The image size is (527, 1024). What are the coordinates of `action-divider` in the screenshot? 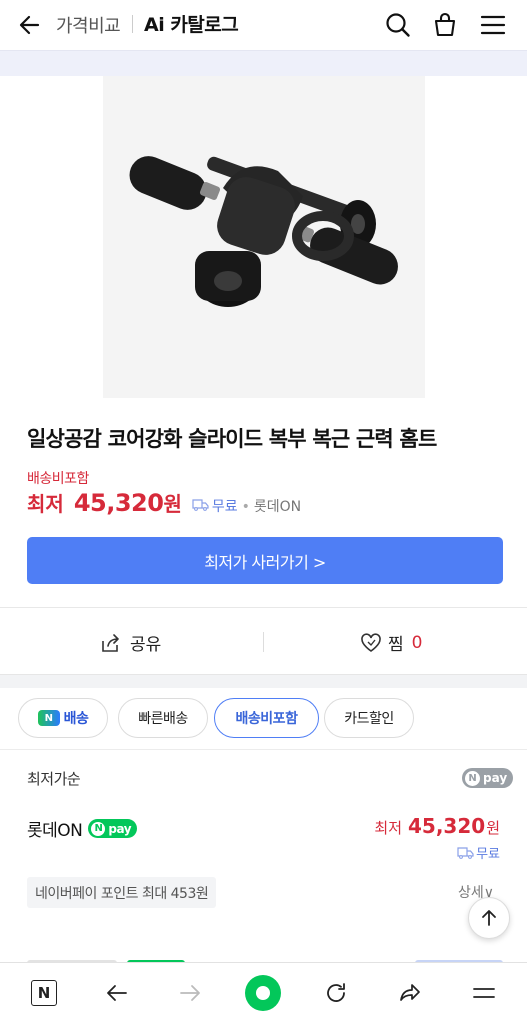 It's located at (263, 642).